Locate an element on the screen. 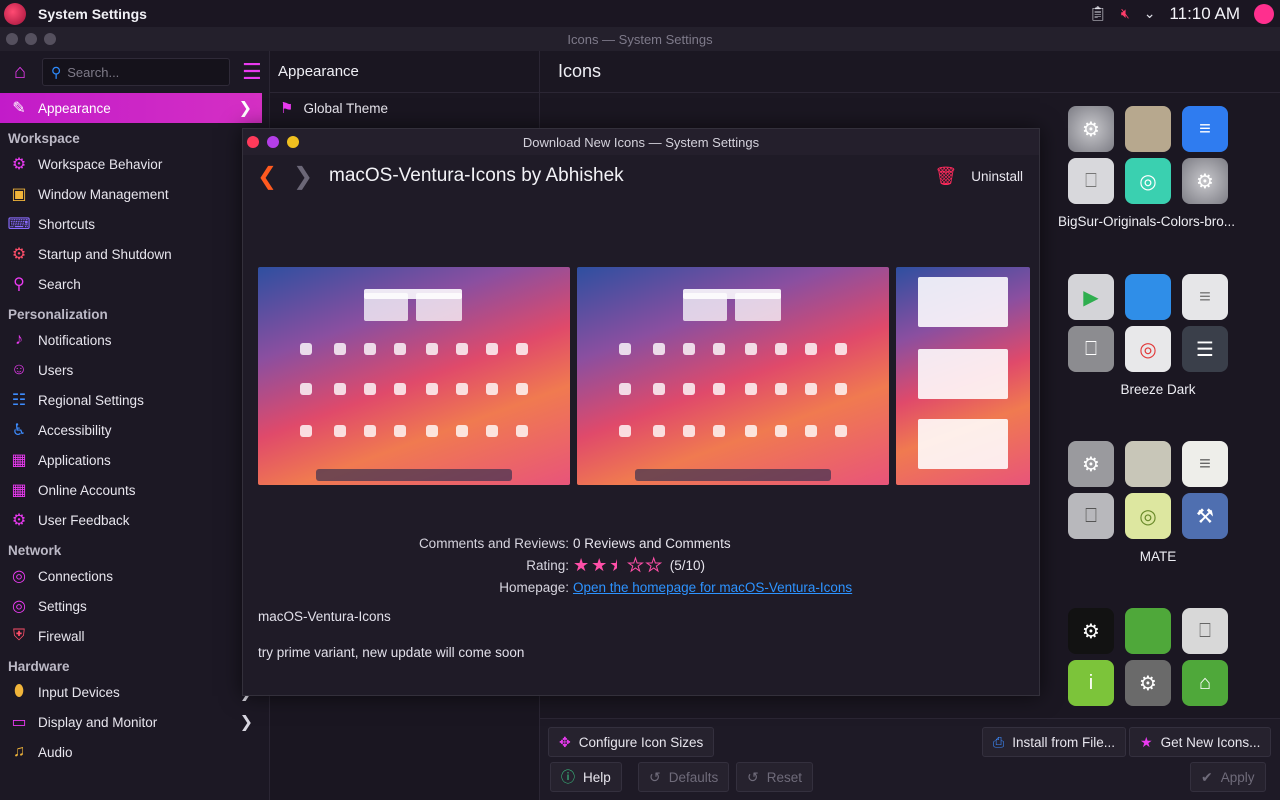 The height and width of the screenshot is (800, 1280). sidebar-item-display-monitor: ▭ Display and Monitor ❯ is located at coordinates (134, 722).